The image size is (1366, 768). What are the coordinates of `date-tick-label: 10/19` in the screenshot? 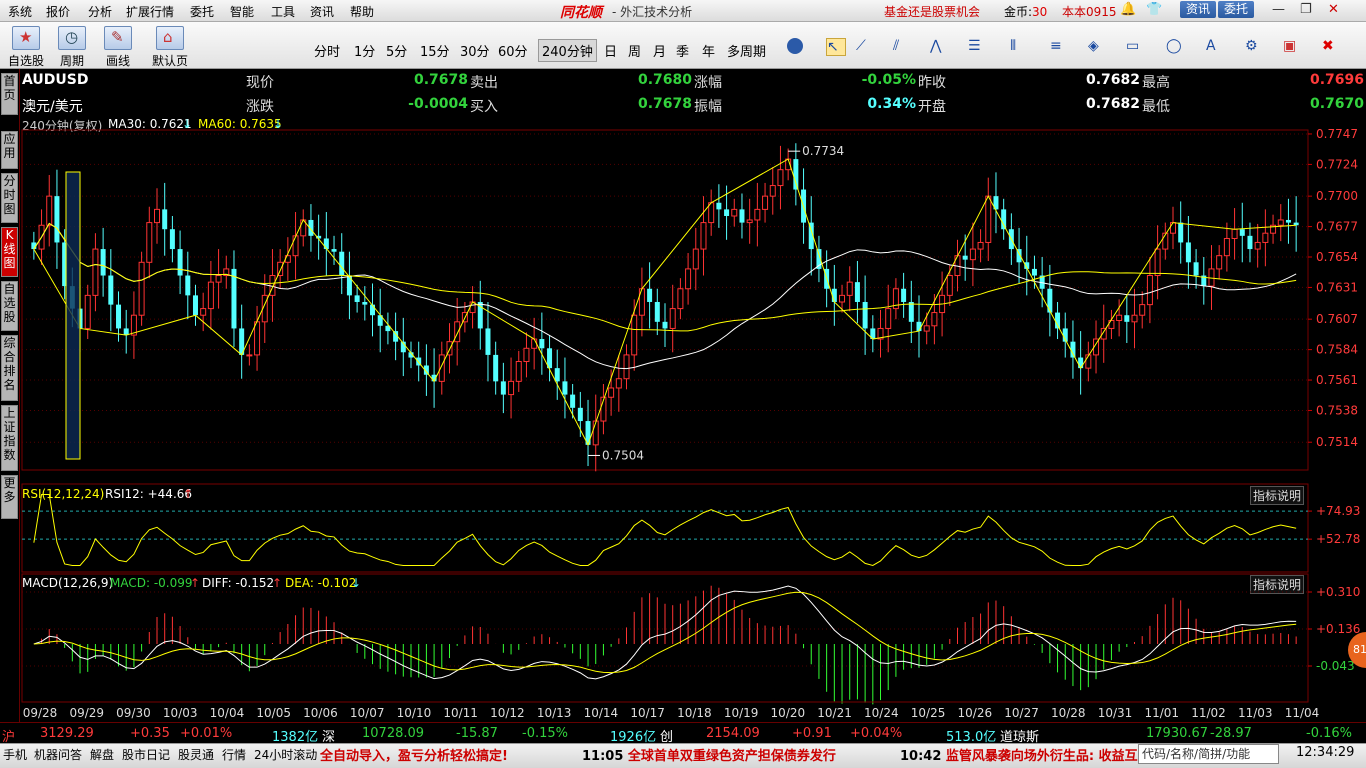 It's located at (741, 713).